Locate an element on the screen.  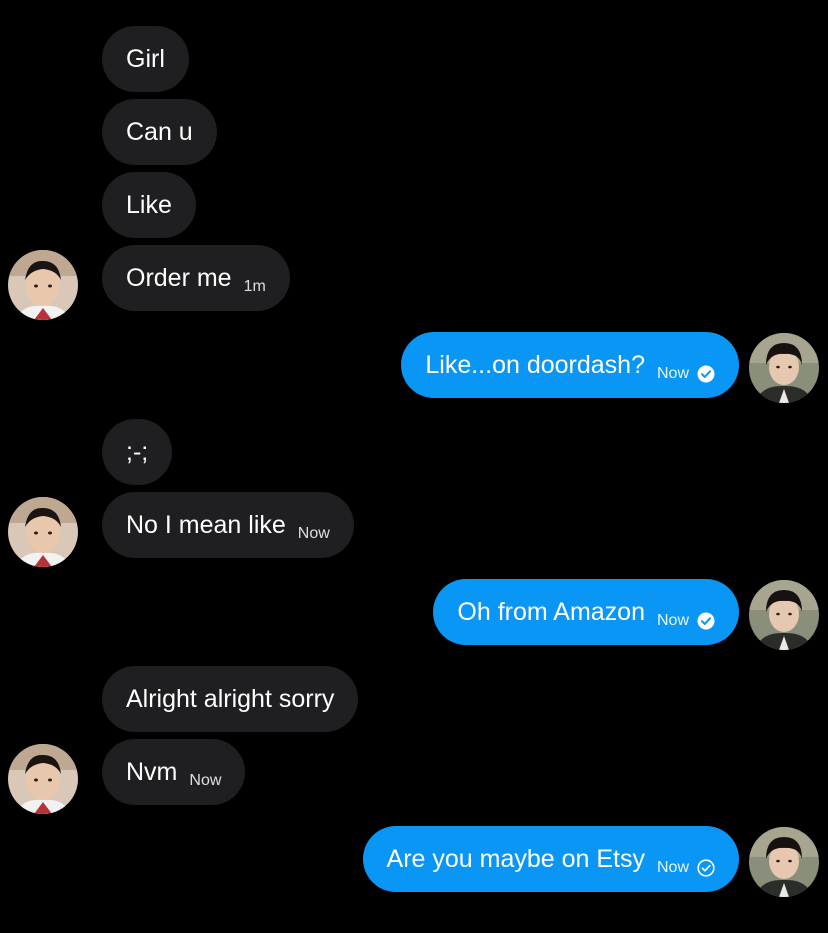
message-text: Alright alright sorry is located at coordinates (230, 698).